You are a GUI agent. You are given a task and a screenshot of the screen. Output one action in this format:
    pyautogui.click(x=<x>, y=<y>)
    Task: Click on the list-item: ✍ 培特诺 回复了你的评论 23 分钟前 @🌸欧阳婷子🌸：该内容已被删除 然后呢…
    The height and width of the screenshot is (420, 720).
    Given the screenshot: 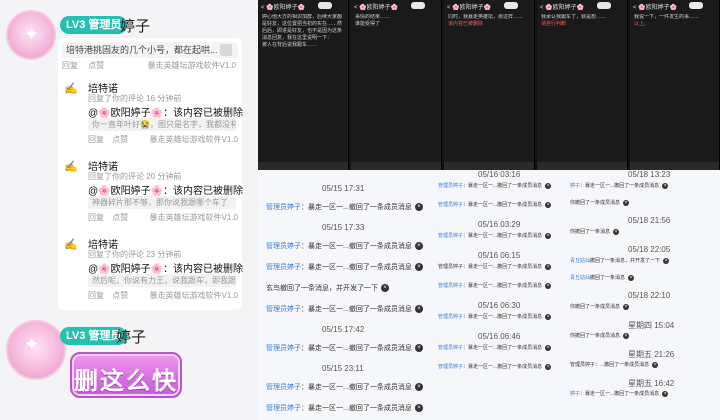 What is the action you would take?
    pyautogui.click(x=150, y=267)
    